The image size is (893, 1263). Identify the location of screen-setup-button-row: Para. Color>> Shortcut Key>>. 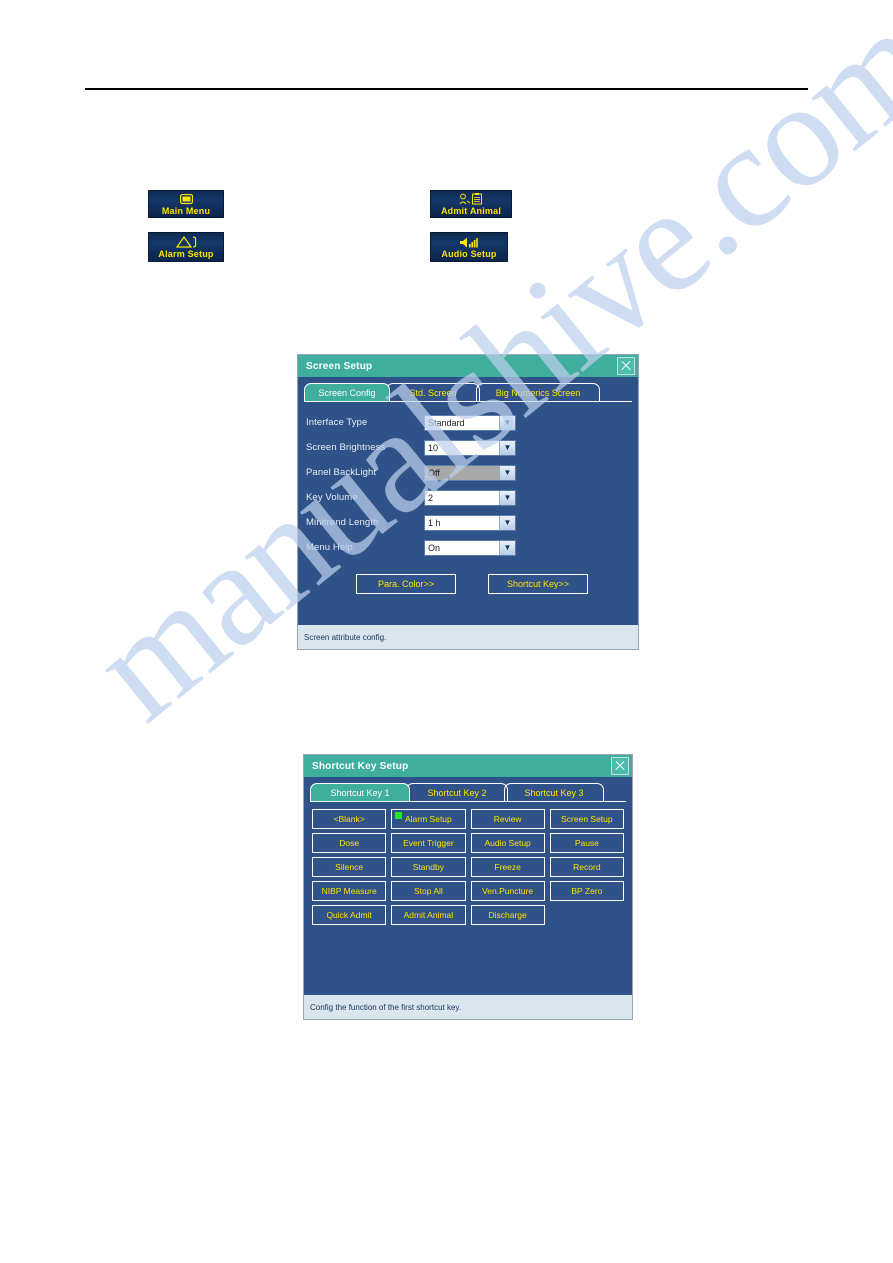
(472, 584).